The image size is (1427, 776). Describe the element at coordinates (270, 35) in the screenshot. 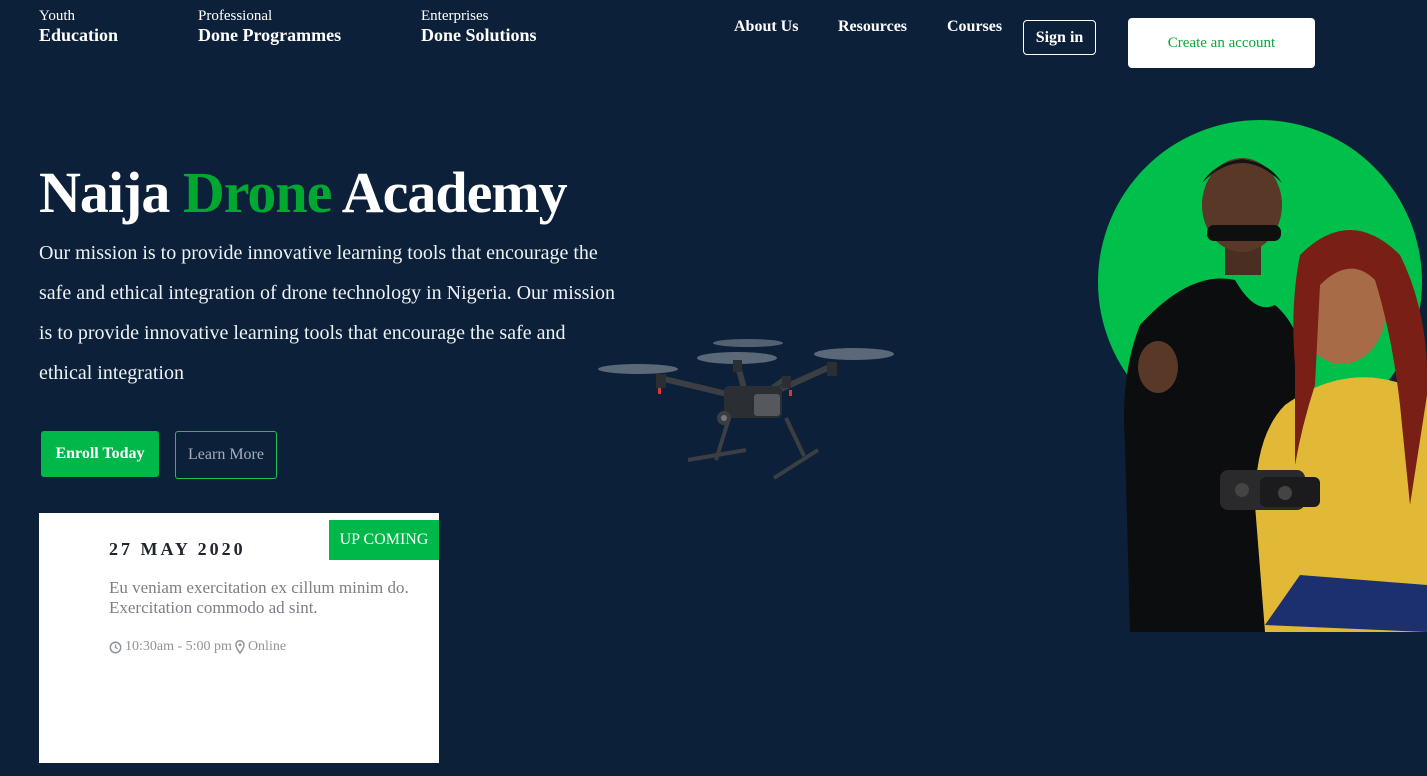

I see `nav-group-label: Done Programmes` at that location.